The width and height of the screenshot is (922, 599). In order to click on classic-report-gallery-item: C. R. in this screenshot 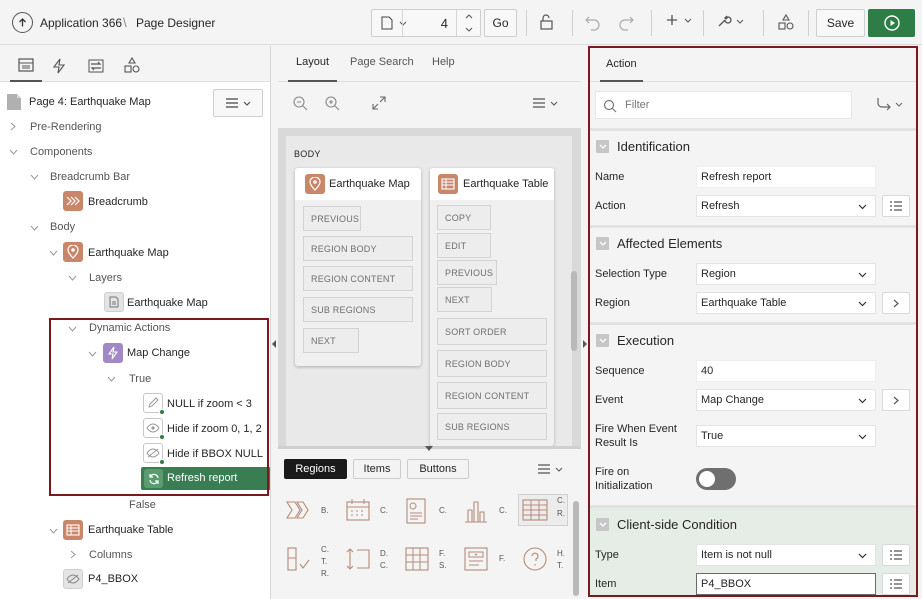, I will do `click(543, 510)`.